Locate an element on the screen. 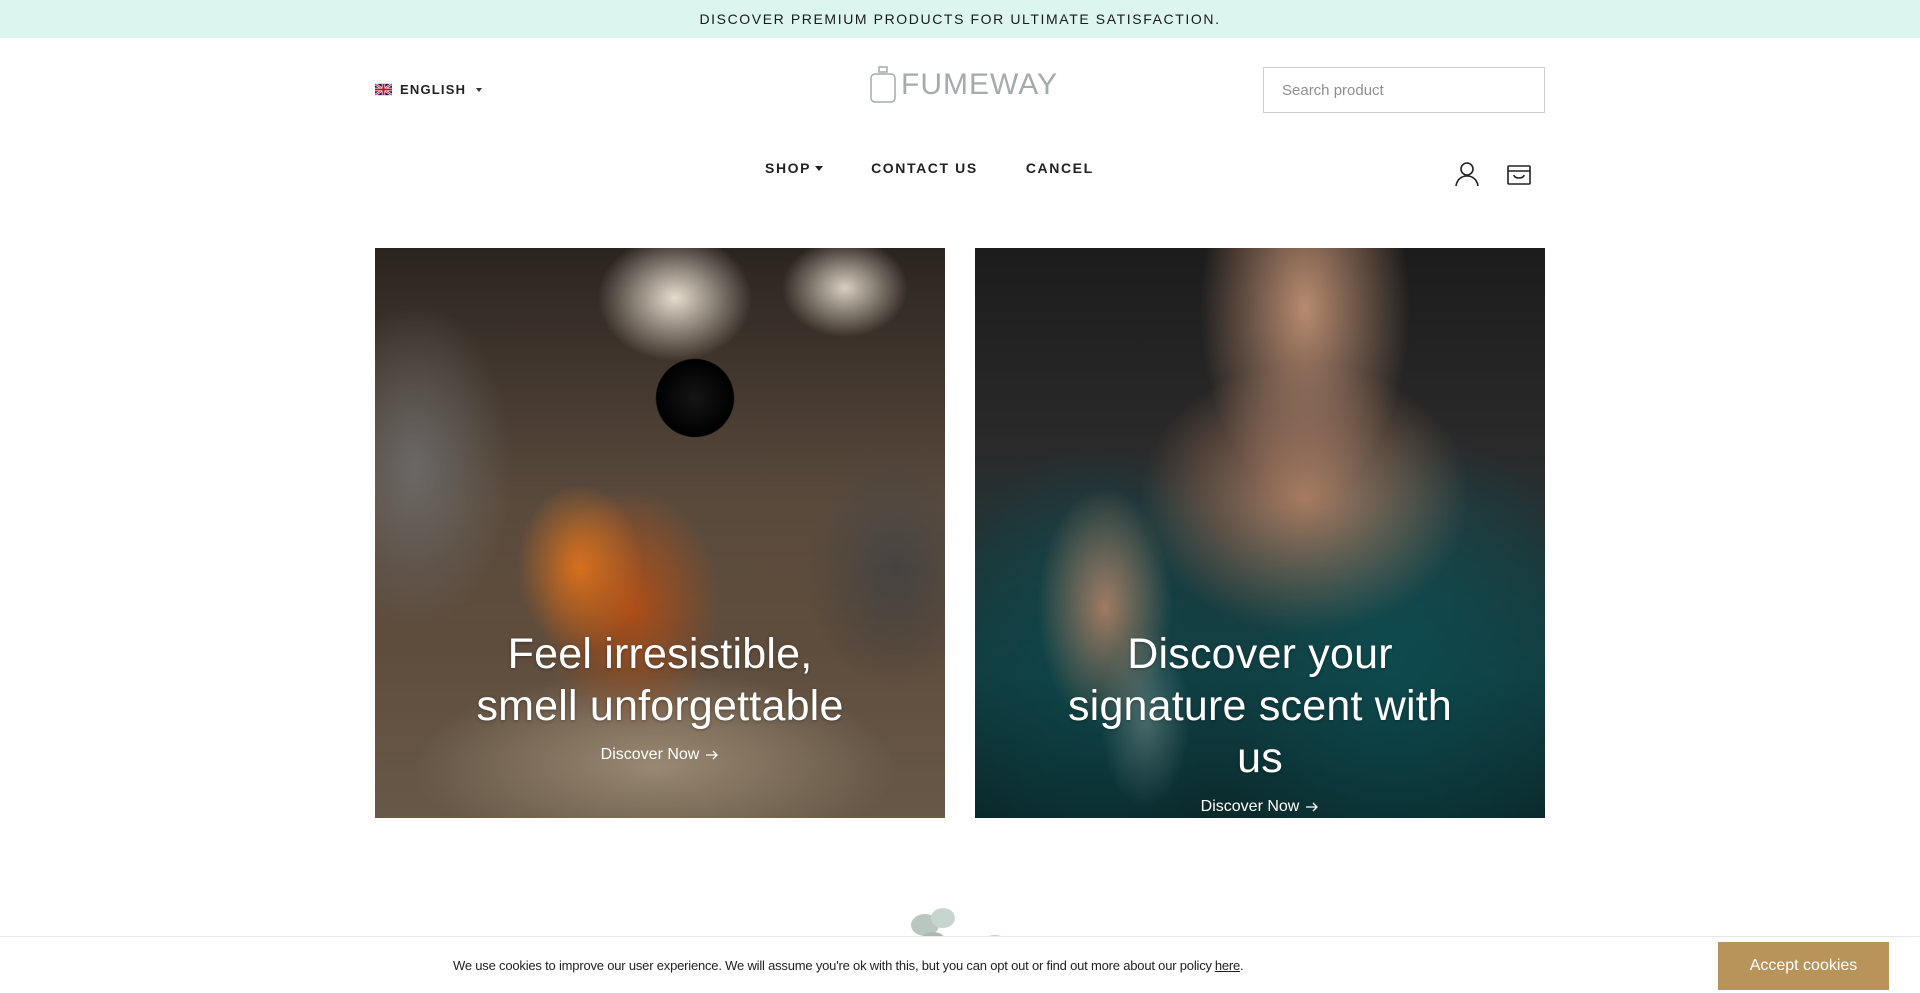 Image resolution: width=1920 pixels, height=993 pixels. nav-item-shop: SHOP is located at coordinates (794, 168).